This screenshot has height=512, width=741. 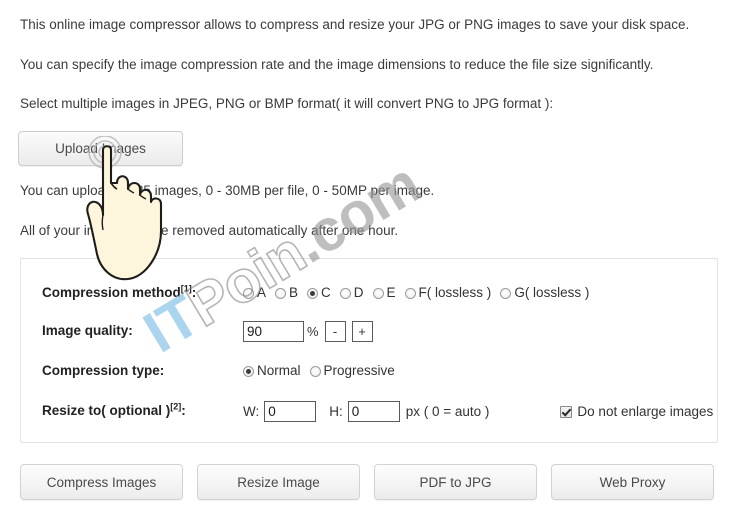 What do you see at coordinates (162, 370) in the screenshot?
I see `compression-type-colon: :` at bounding box center [162, 370].